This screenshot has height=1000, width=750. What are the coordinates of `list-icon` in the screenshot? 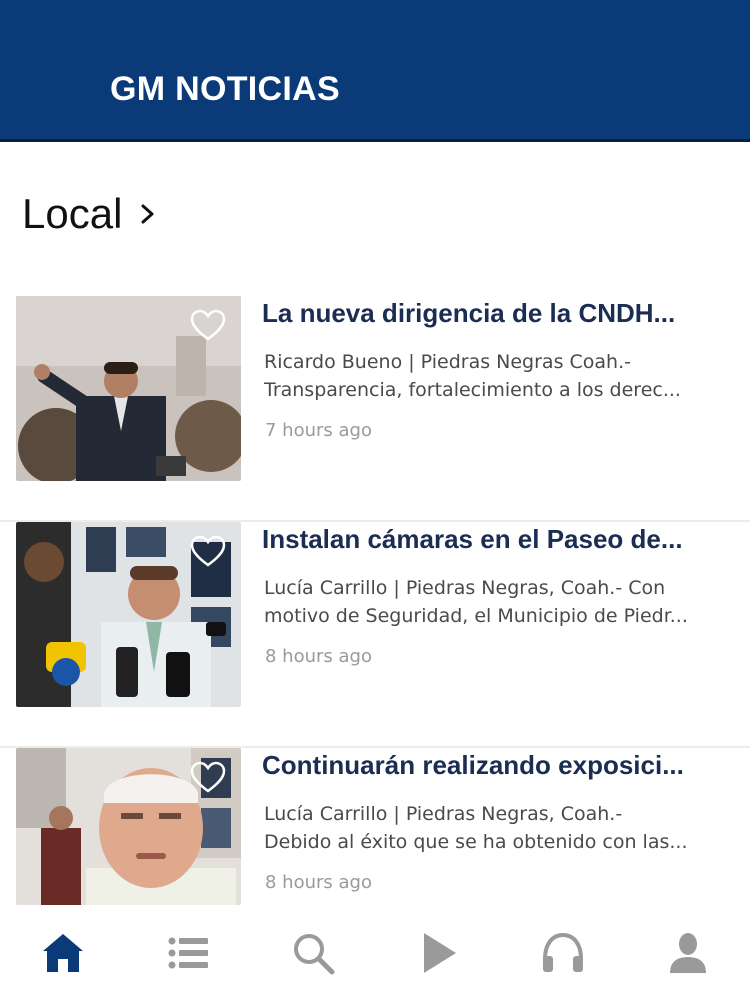 It's located at (188, 953).